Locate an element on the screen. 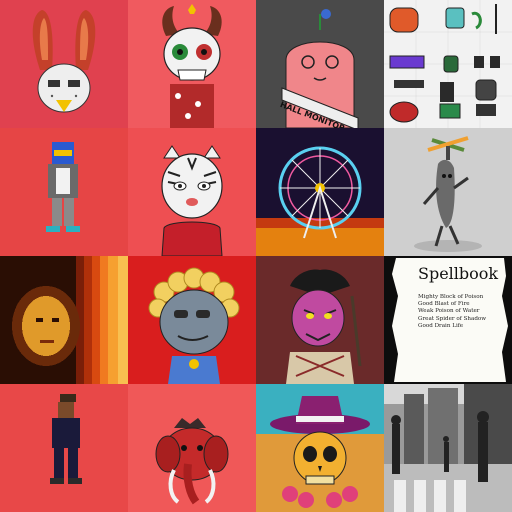 This screenshot has height=512, width=512. tile-item-sheet is located at coordinates (448, 64).